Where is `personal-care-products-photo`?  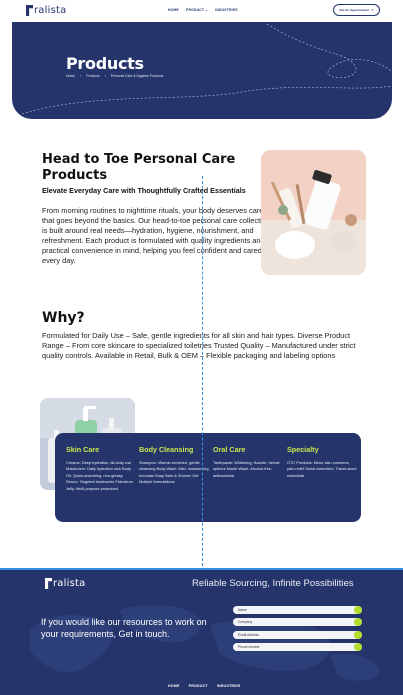 personal-care-products-photo is located at coordinates (313, 212).